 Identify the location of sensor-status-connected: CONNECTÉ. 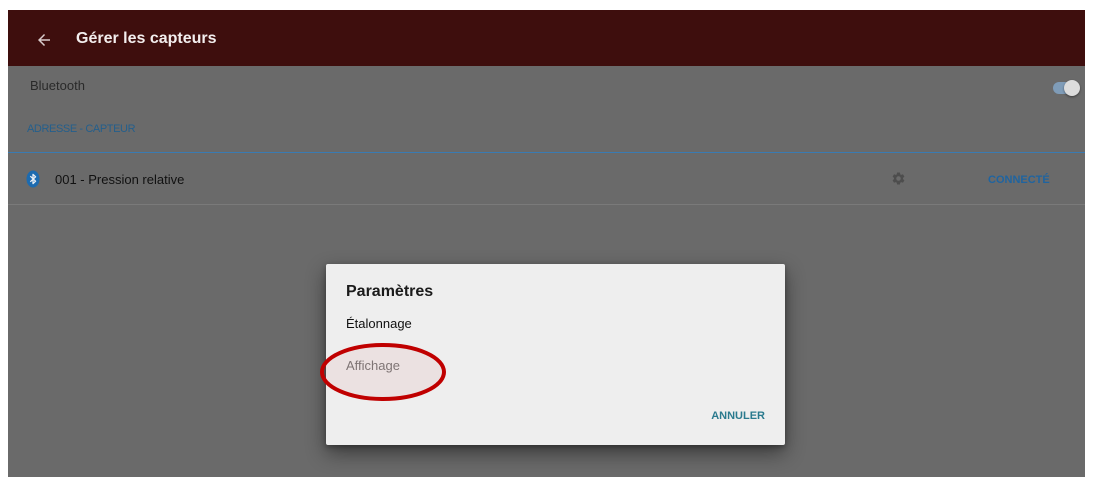
(1019, 180).